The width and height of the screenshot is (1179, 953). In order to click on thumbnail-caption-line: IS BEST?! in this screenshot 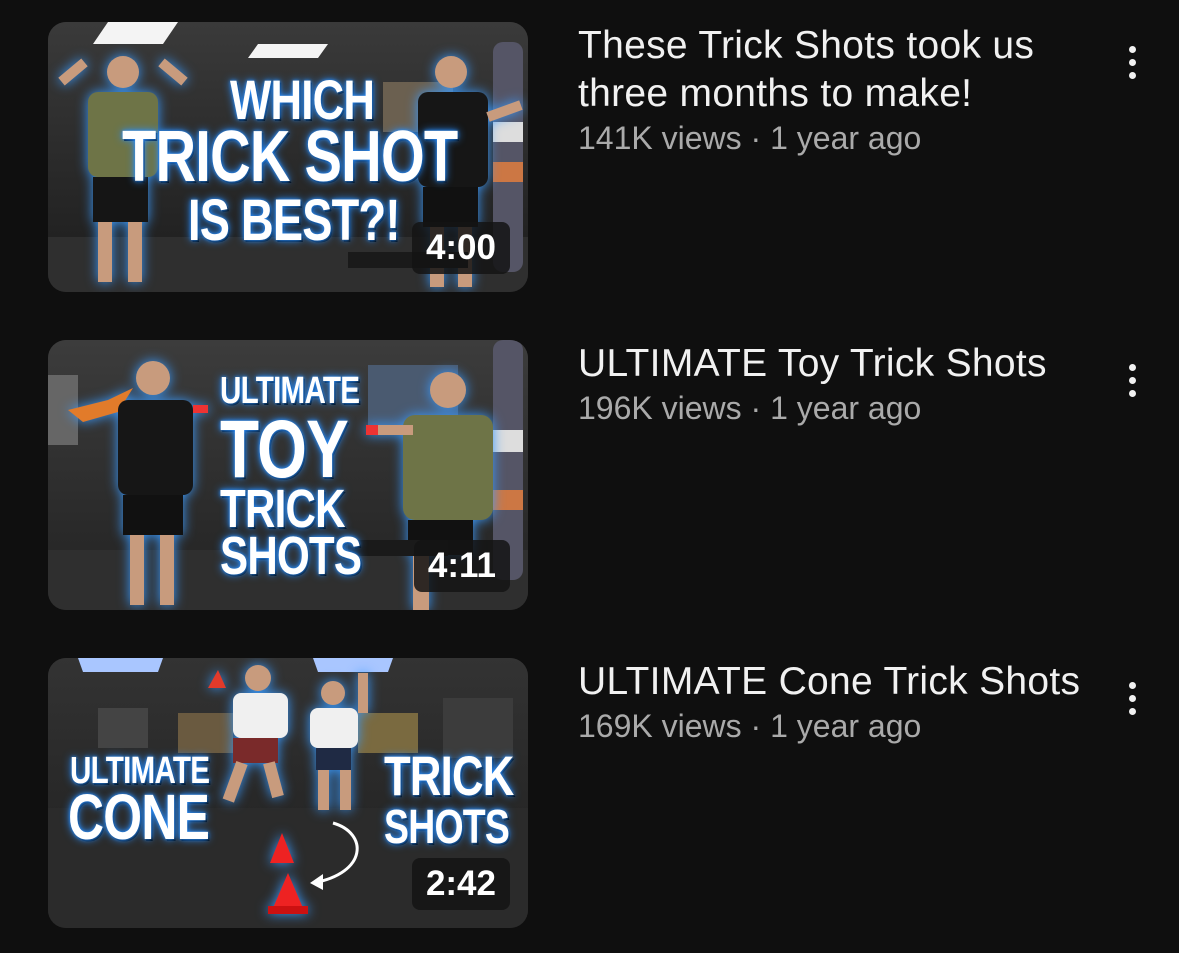, I will do `click(294, 220)`.